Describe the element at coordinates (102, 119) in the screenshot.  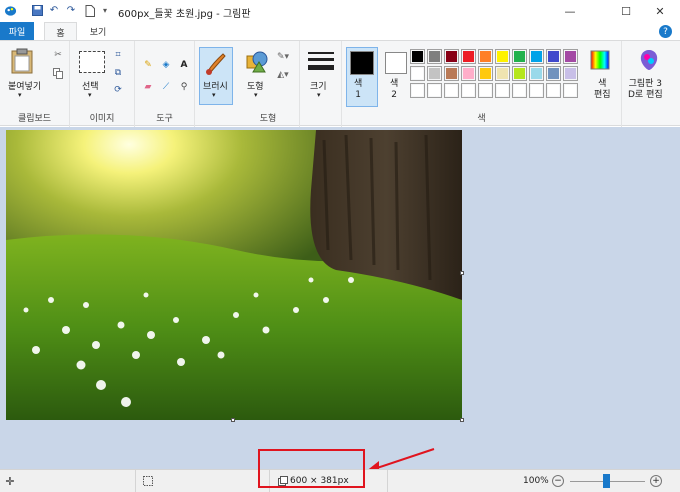
I see `image-group-label: 이미지` at that location.